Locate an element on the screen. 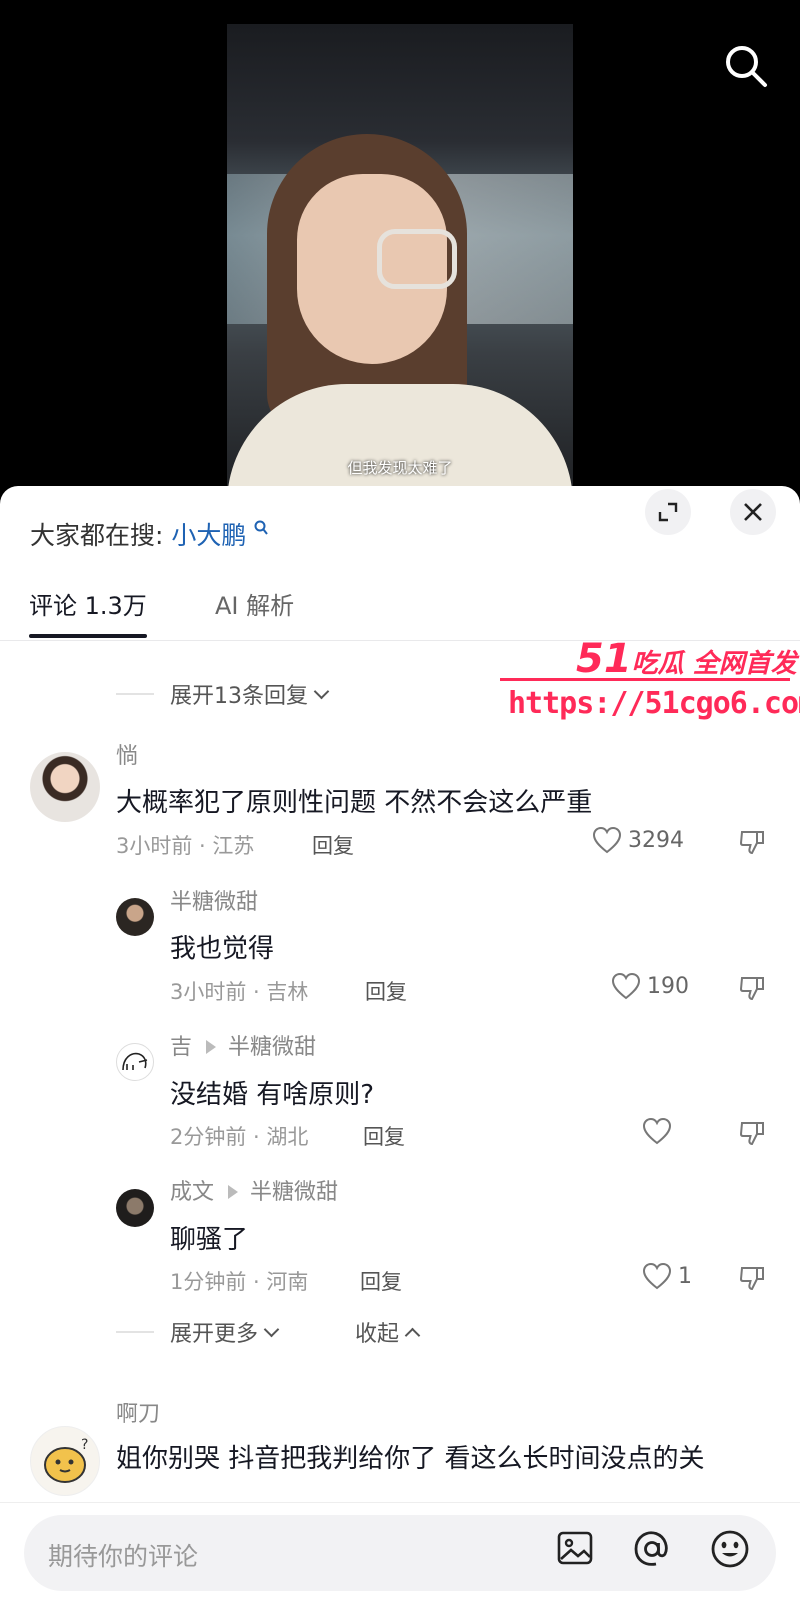 The width and height of the screenshot is (800, 1605). watermark-title: 51吃瓜 全网首发 is located at coordinates (686, 659).